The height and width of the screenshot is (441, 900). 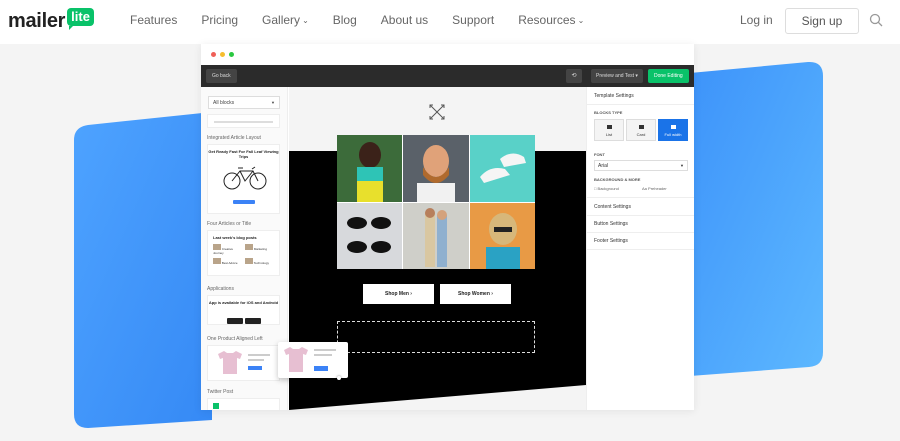 I want to click on preview-line, so click(x=243, y=122).